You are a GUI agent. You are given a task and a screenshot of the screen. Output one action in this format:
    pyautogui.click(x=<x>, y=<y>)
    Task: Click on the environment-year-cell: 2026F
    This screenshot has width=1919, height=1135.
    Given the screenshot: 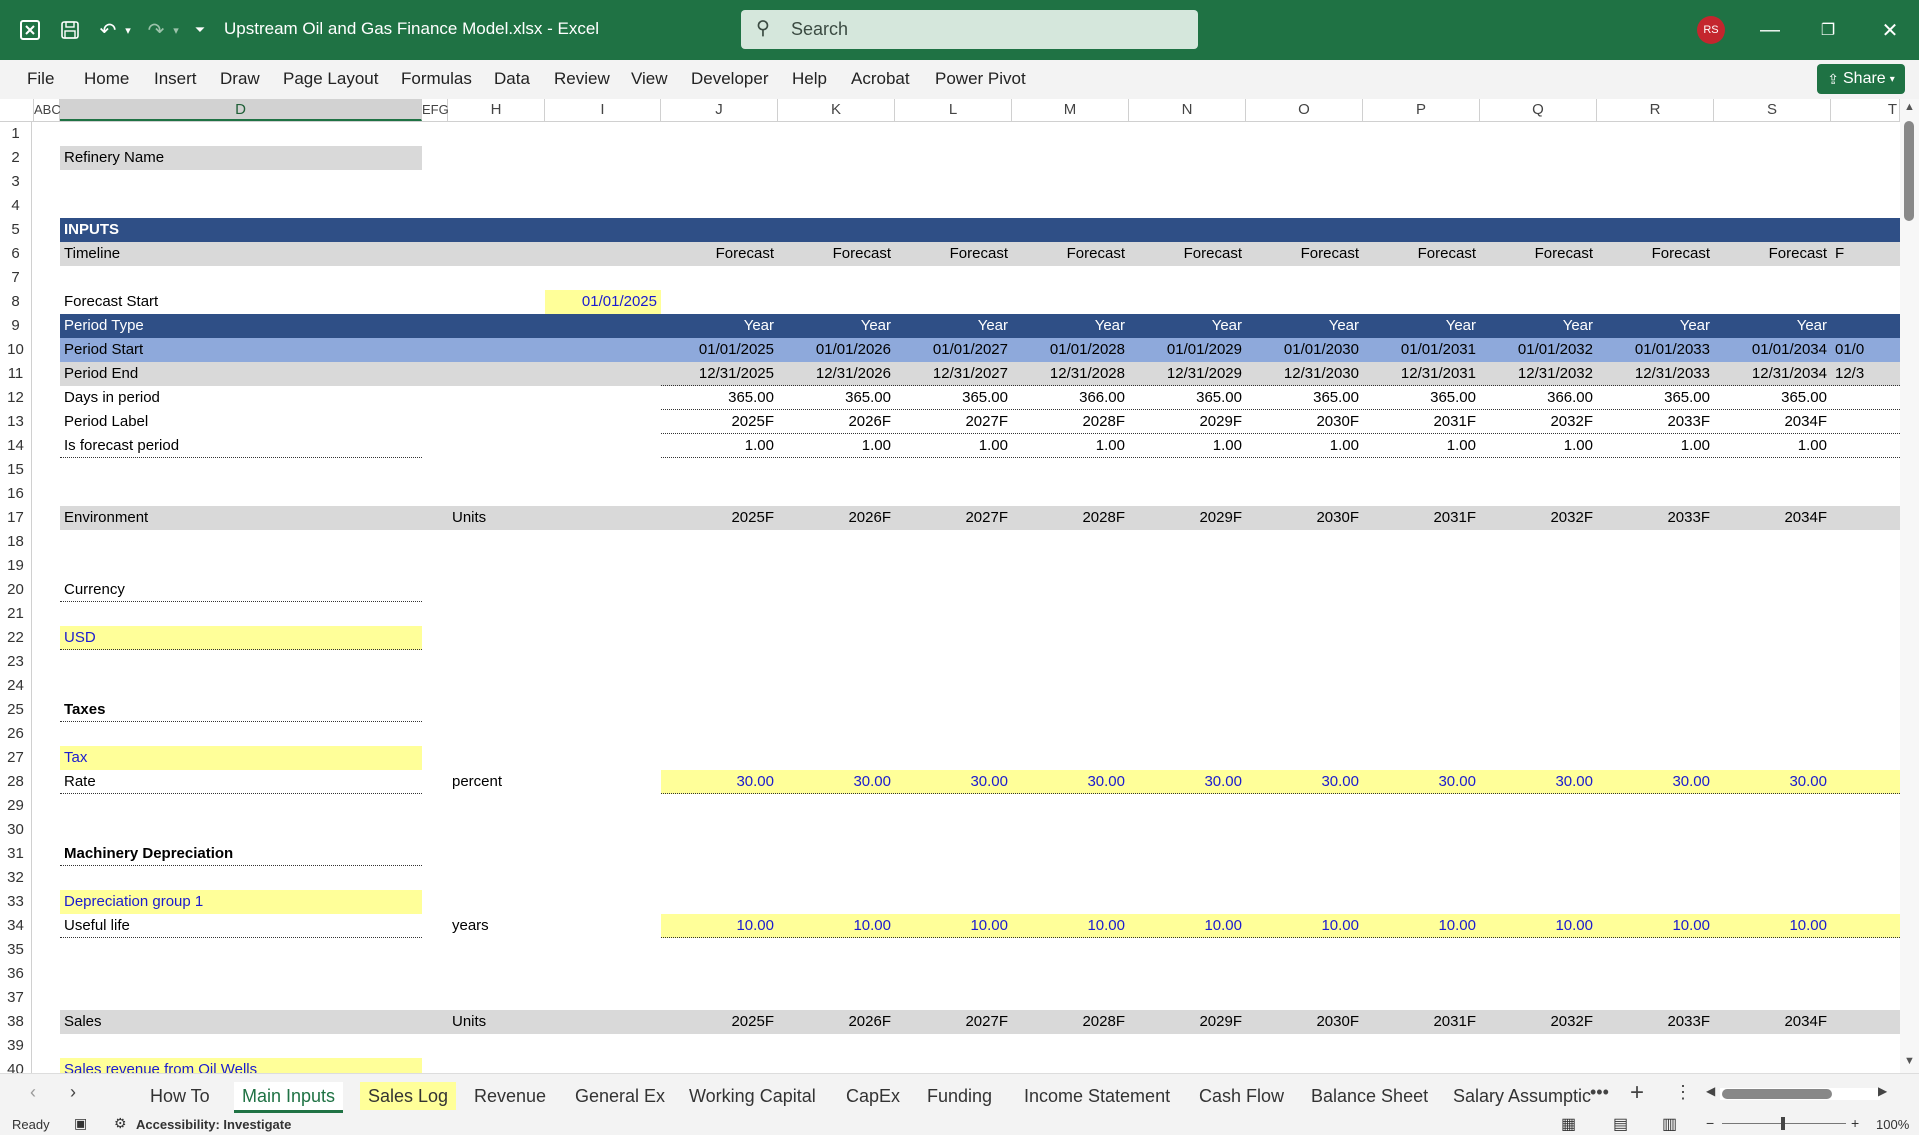 What is the action you would take?
    pyautogui.click(x=836, y=518)
    